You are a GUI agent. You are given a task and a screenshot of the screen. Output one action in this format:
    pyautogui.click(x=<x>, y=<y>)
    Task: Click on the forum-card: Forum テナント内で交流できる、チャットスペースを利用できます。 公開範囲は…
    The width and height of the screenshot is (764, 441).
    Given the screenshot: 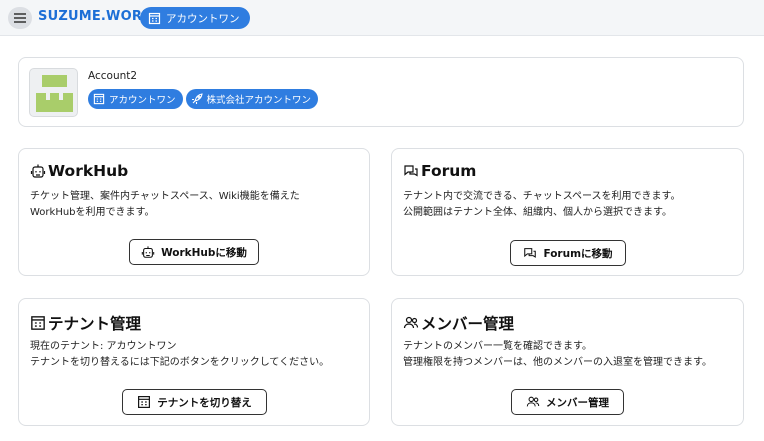 What is the action you would take?
    pyautogui.click(x=567, y=212)
    